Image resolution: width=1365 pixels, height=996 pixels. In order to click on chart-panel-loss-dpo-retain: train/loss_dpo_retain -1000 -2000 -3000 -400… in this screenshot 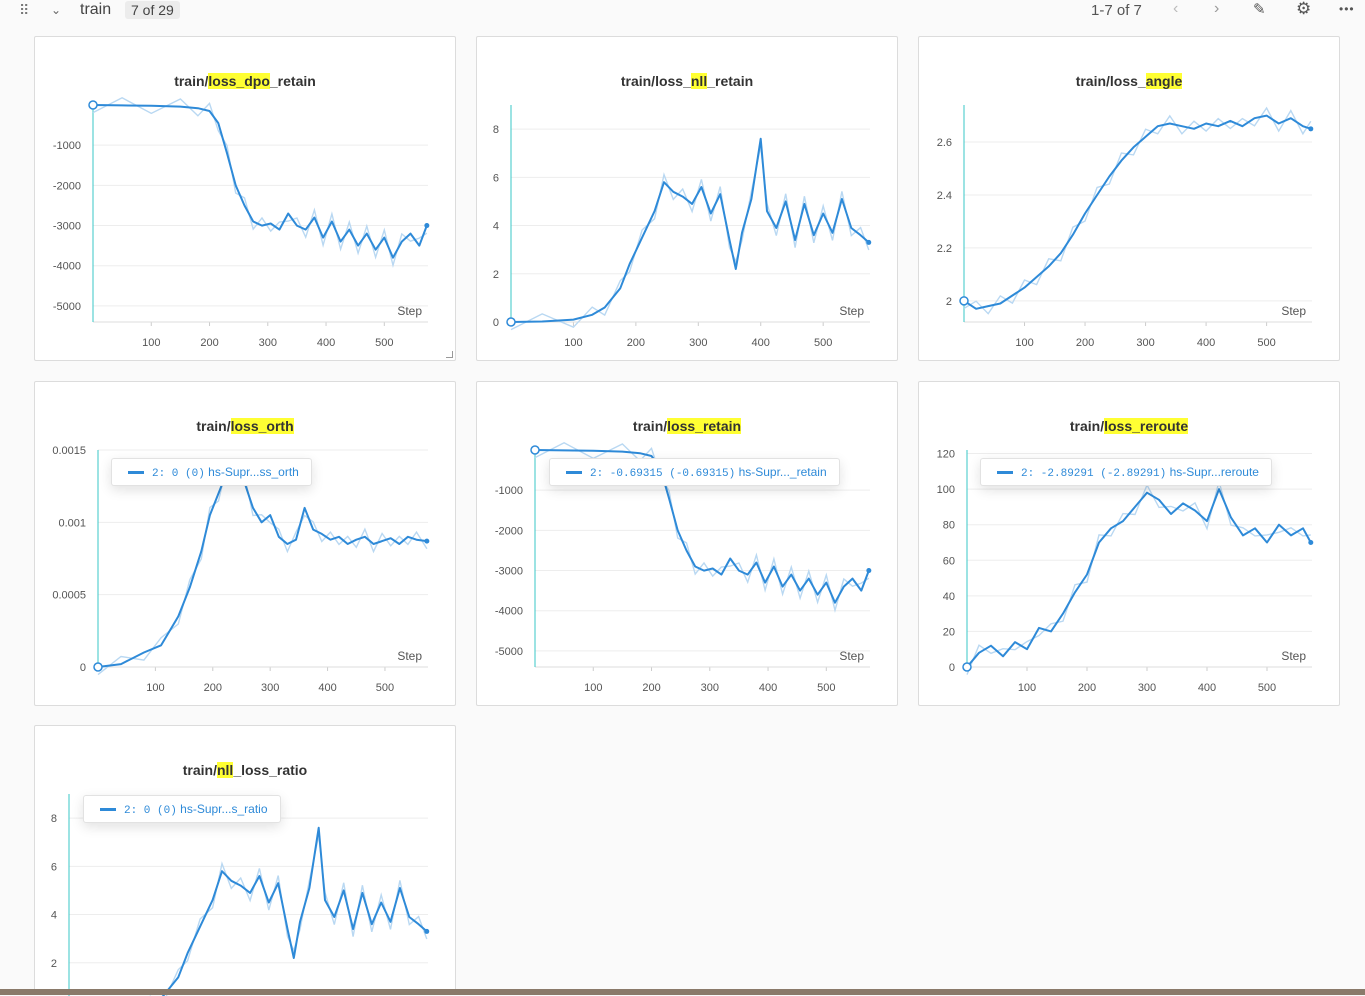, I will do `click(245, 198)`.